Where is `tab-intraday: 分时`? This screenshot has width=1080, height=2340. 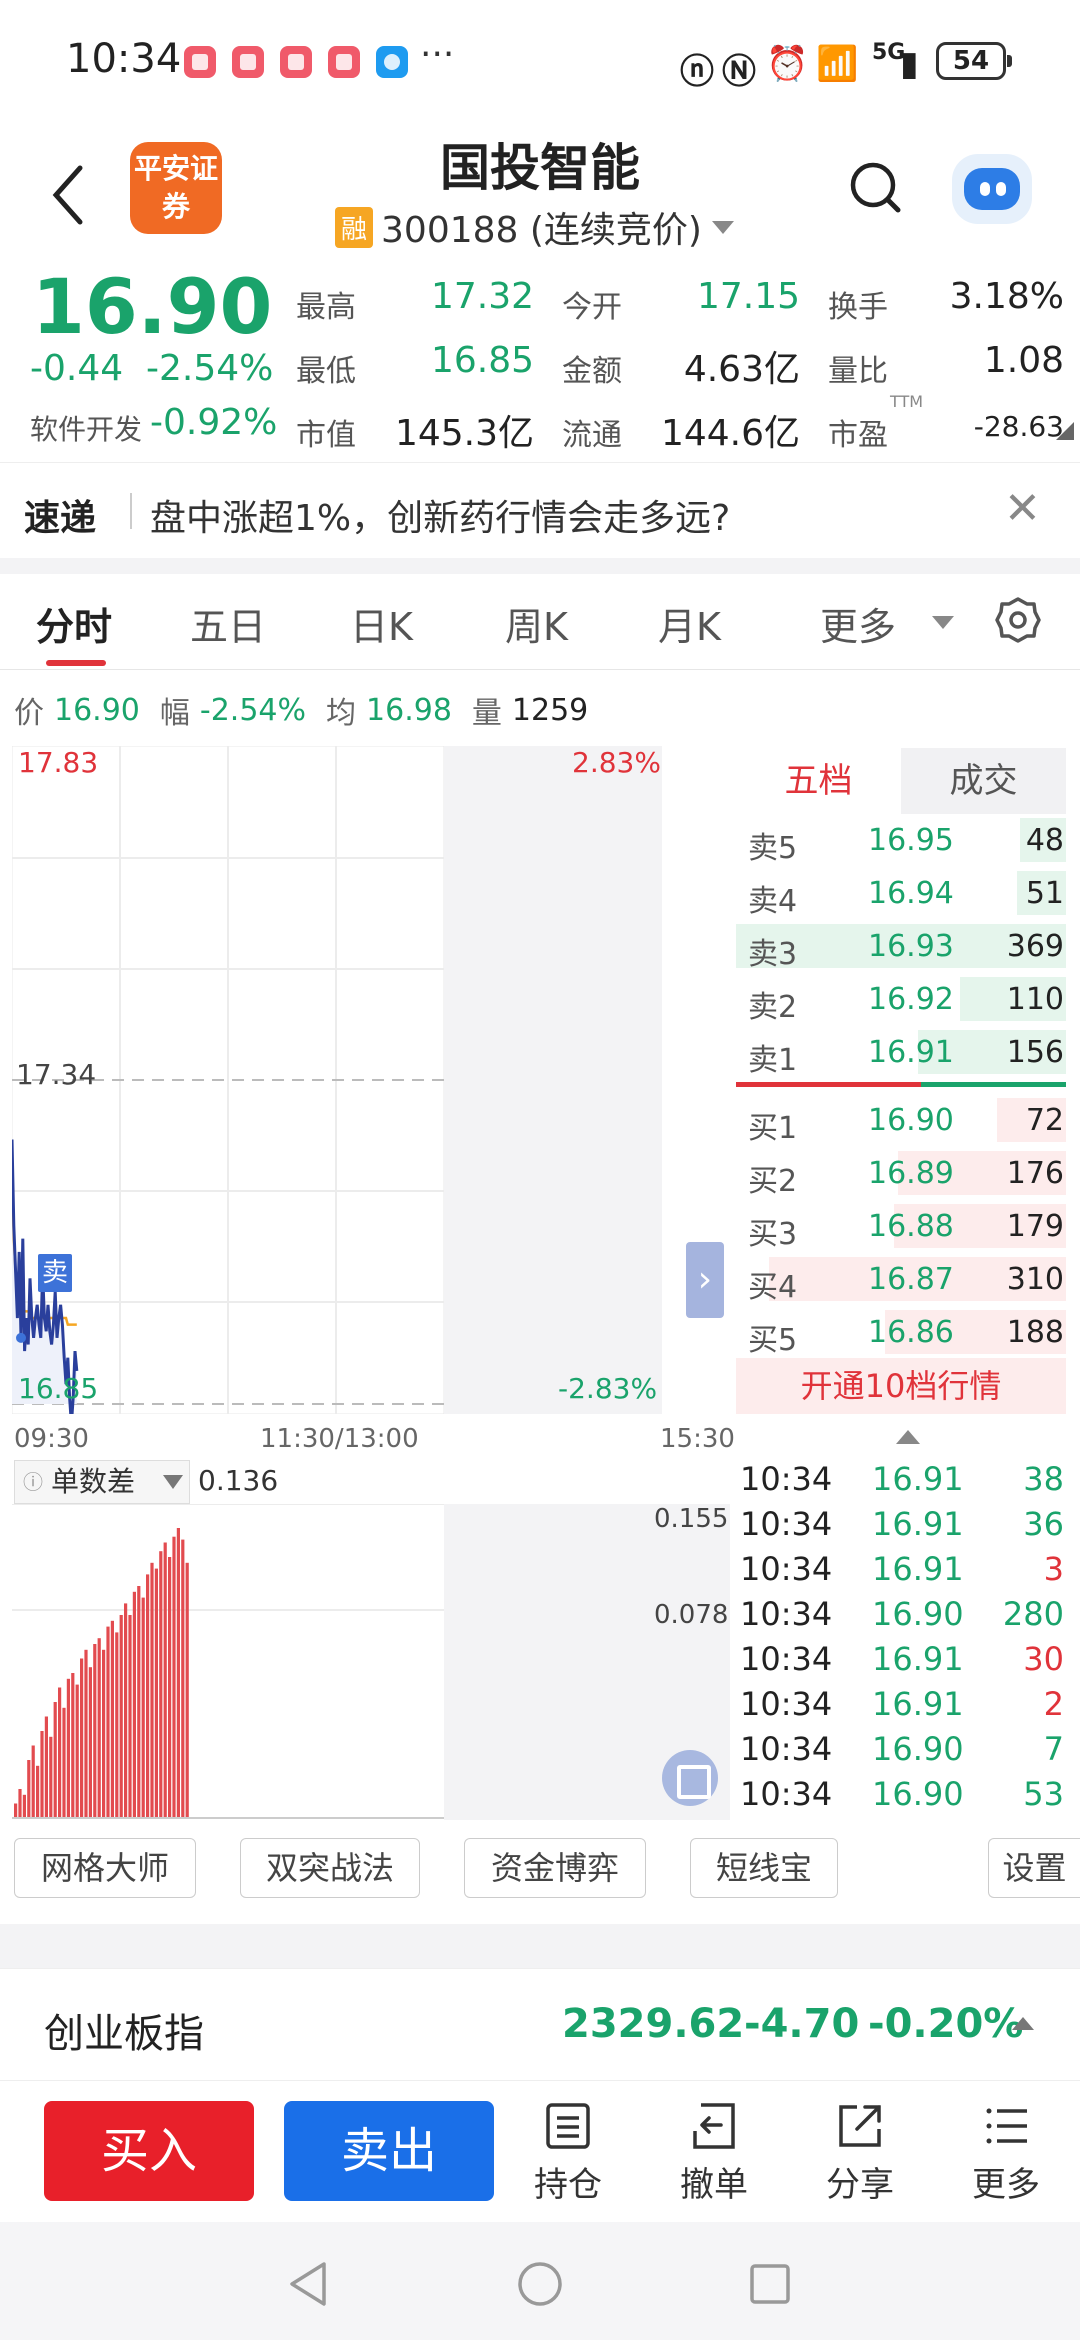
tab-intraday: 分时 is located at coordinates (74, 623).